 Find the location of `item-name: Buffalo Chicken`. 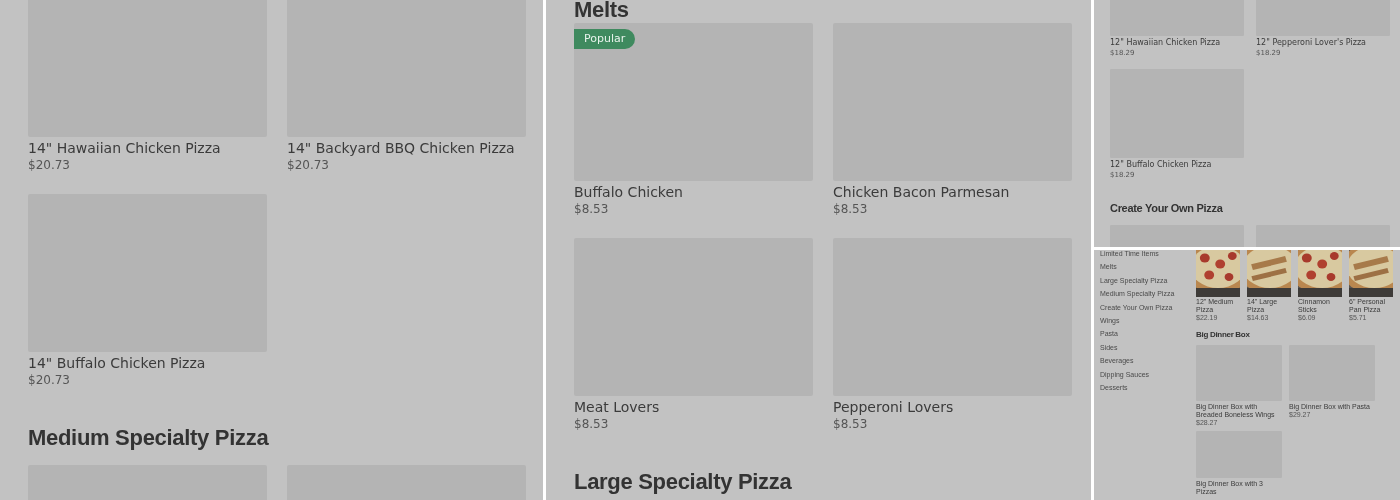

item-name: Buffalo Chicken is located at coordinates (629, 192).